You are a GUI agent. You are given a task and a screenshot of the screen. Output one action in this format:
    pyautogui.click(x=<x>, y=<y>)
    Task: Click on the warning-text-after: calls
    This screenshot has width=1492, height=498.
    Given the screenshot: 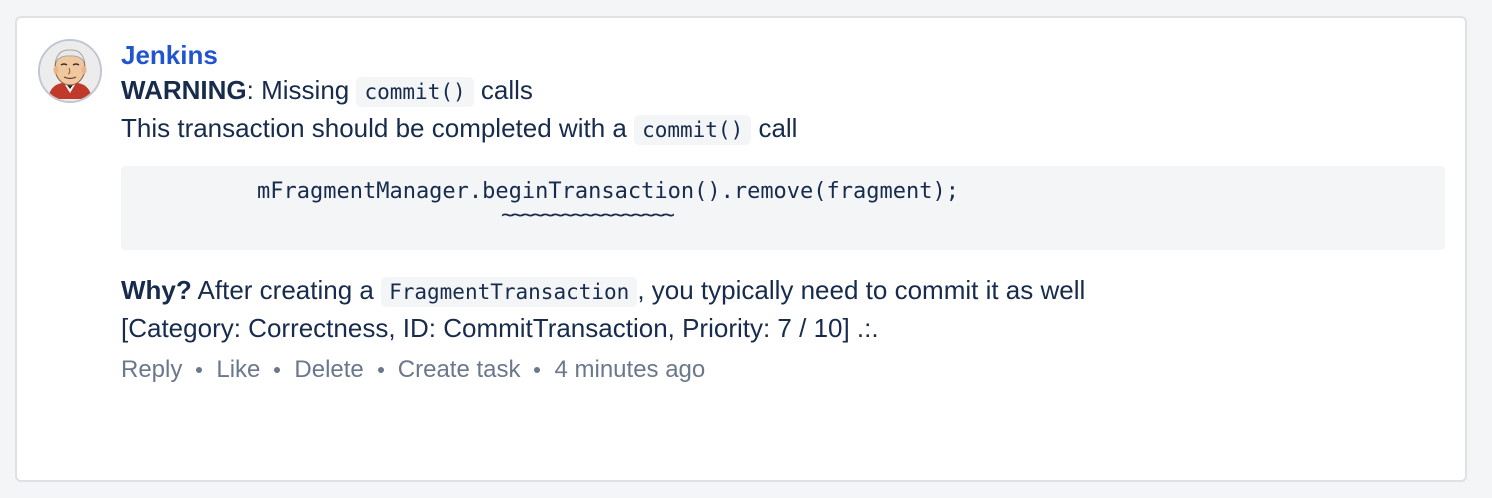 What is the action you would take?
    pyautogui.click(x=503, y=90)
    